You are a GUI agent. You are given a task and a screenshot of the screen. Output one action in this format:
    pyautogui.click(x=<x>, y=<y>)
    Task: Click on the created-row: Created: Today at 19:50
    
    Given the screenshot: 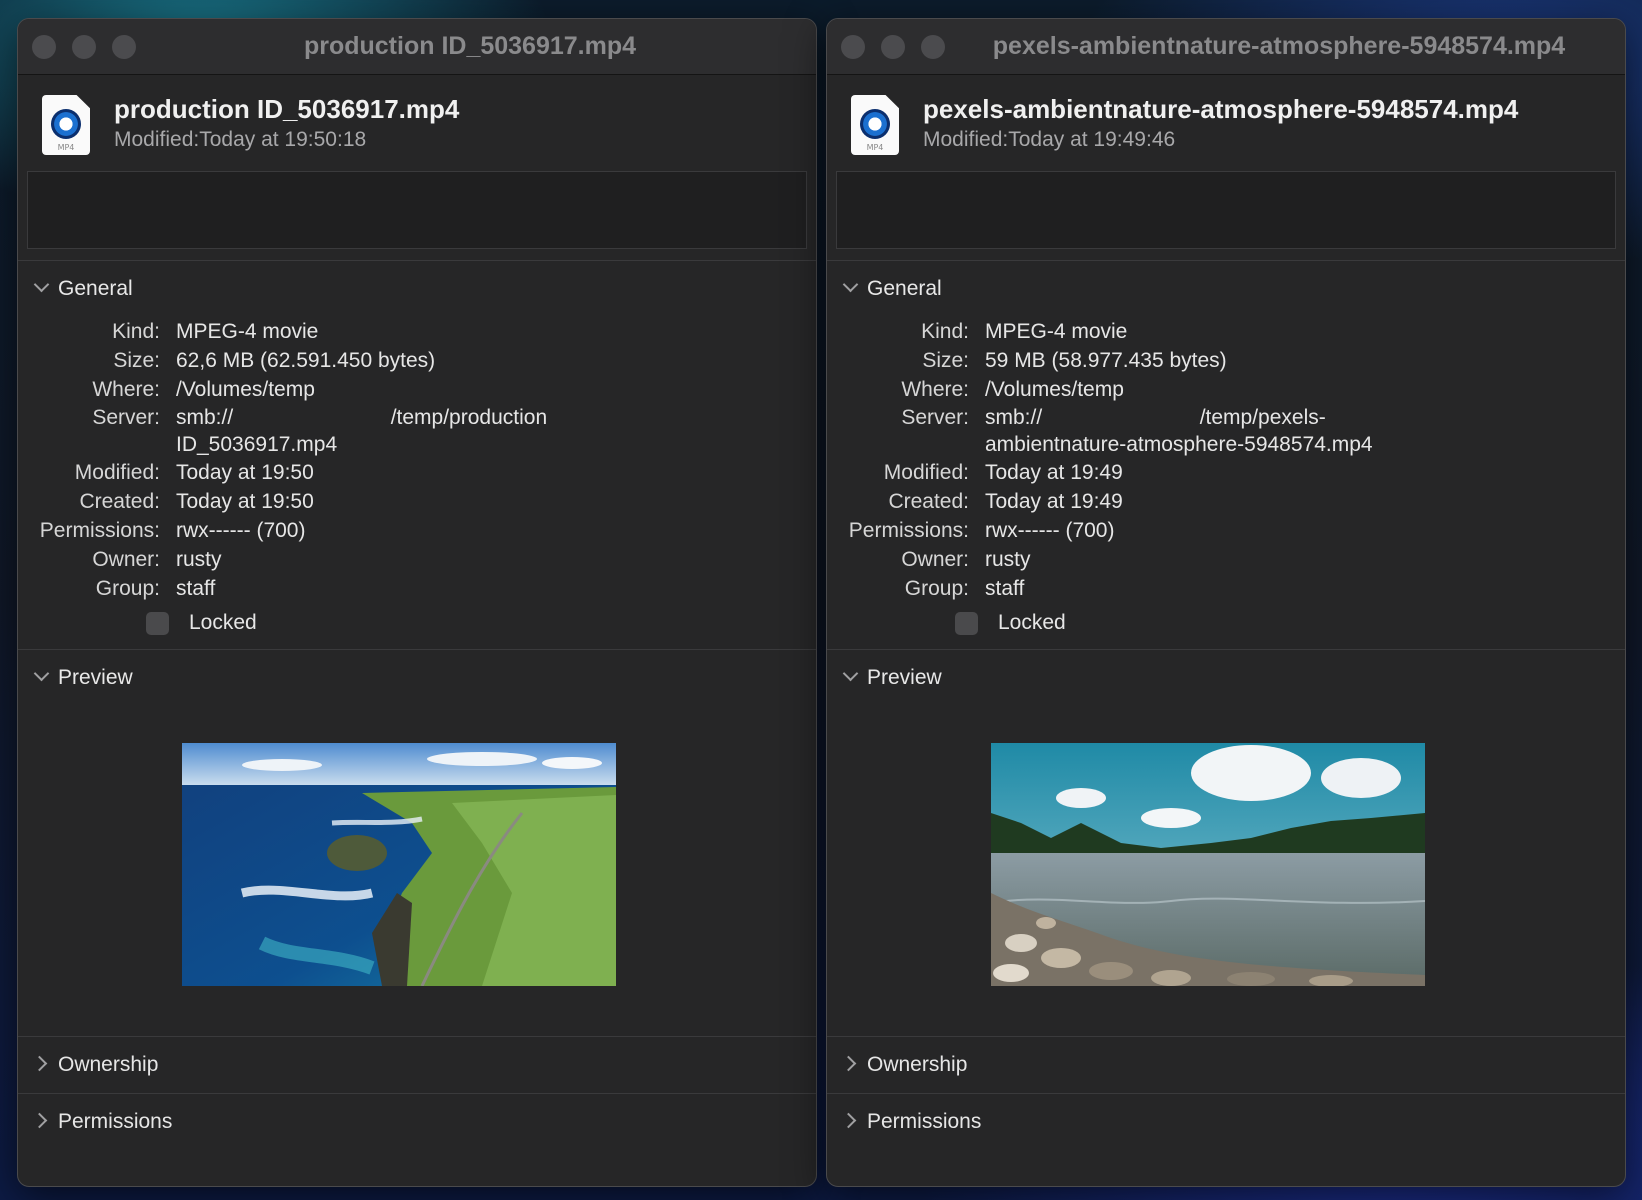 What is the action you would take?
    pyautogui.click(x=417, y=501)
    